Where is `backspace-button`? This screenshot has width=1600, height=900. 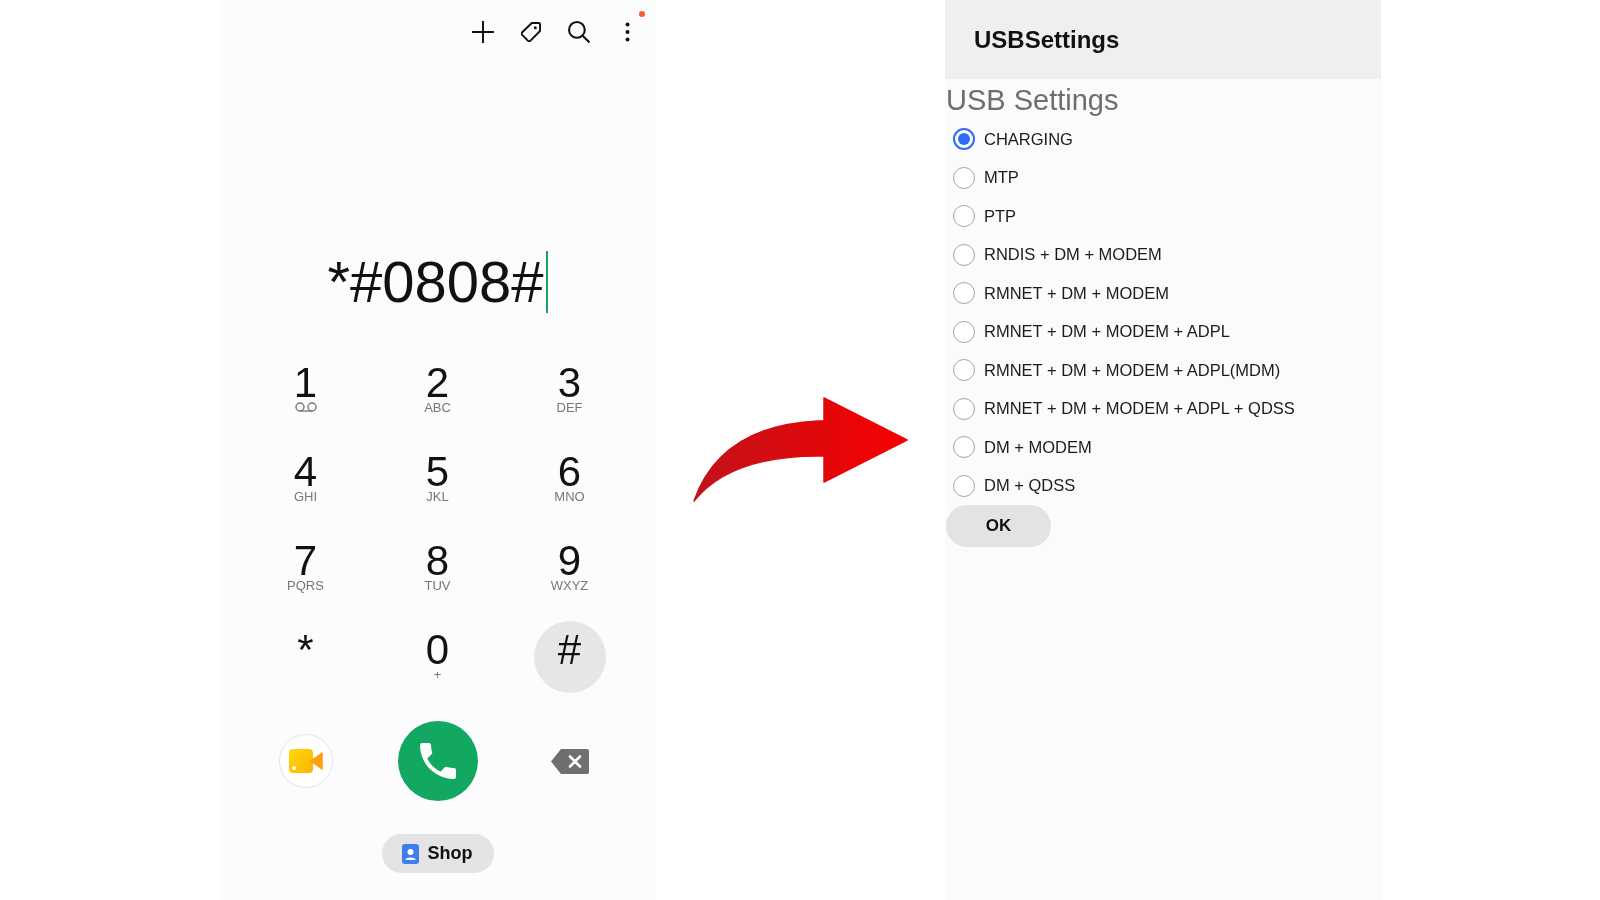 backspace-button is located at coordinates (569, 761).